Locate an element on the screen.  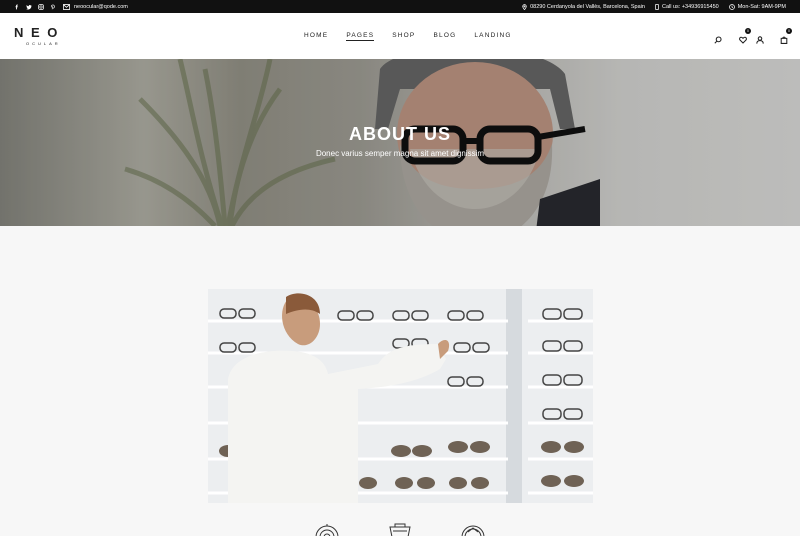
nav-landing: LANDING is located at coordinates (492, 36).